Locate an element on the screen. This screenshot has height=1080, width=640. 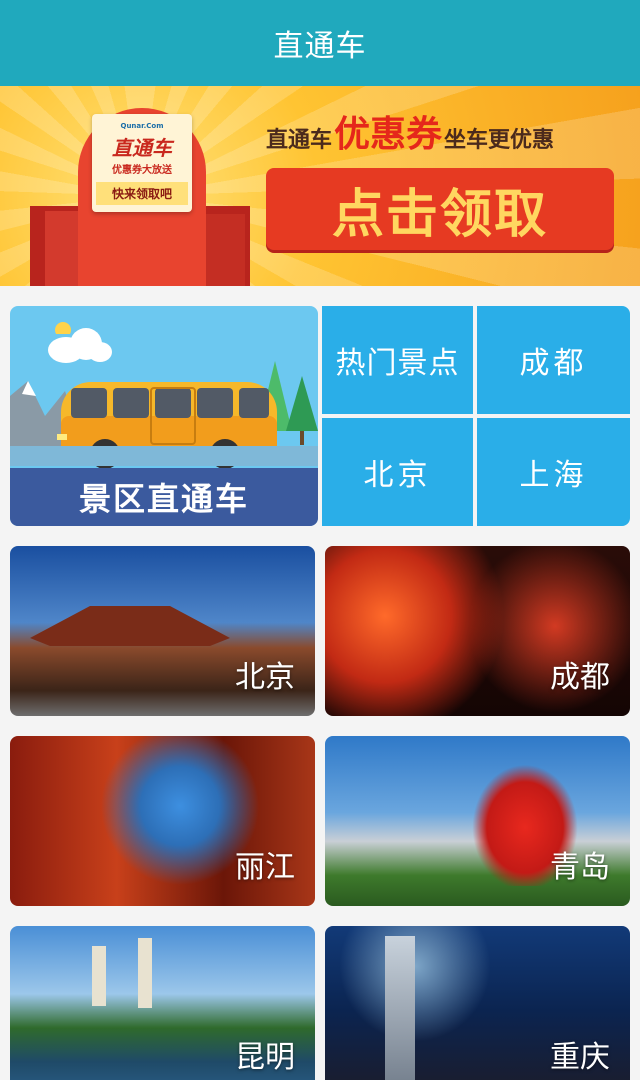
app-header: 直通车 is located at coordinates (320, 43).